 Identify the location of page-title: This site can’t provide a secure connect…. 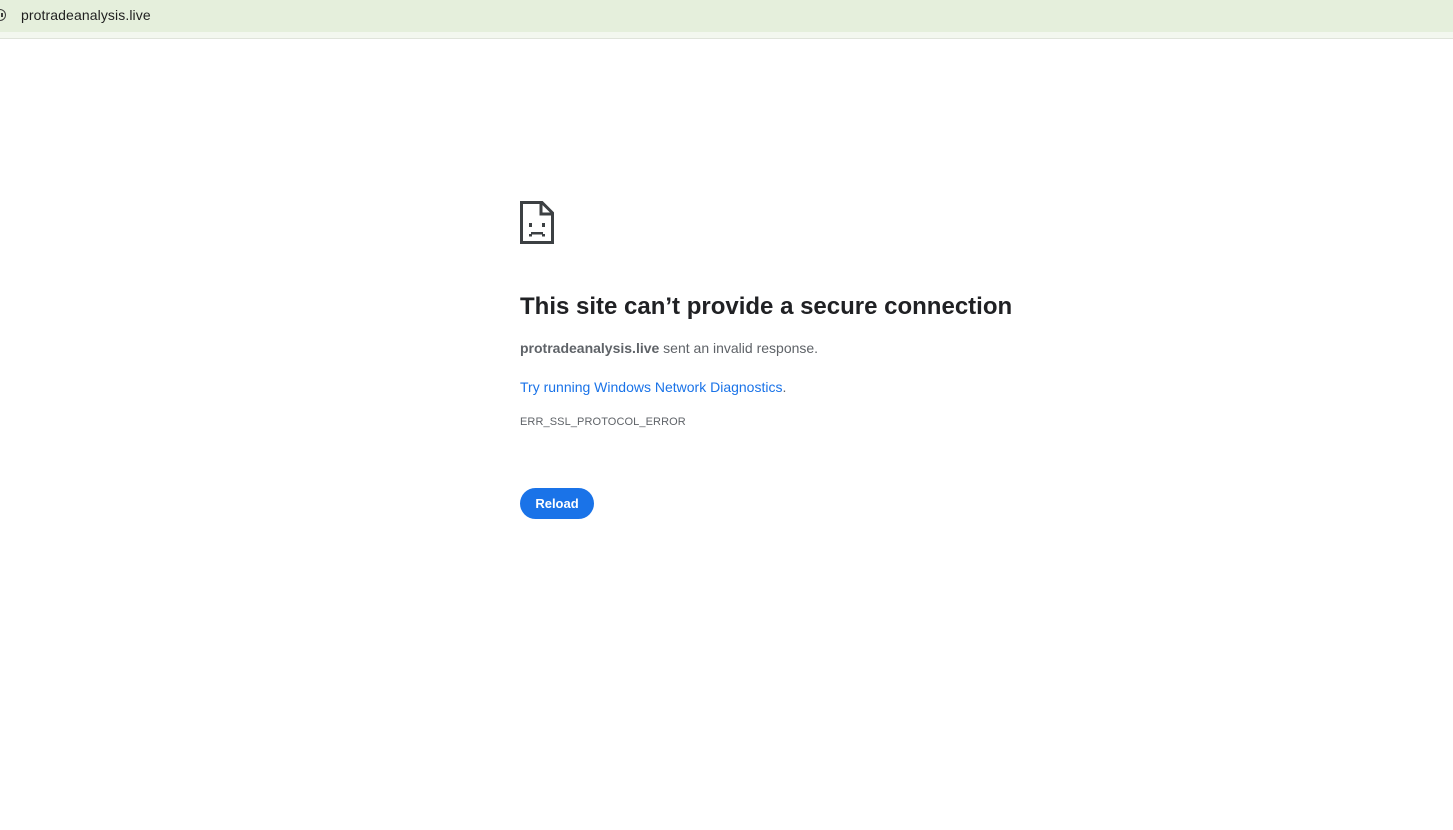
(766, 306).